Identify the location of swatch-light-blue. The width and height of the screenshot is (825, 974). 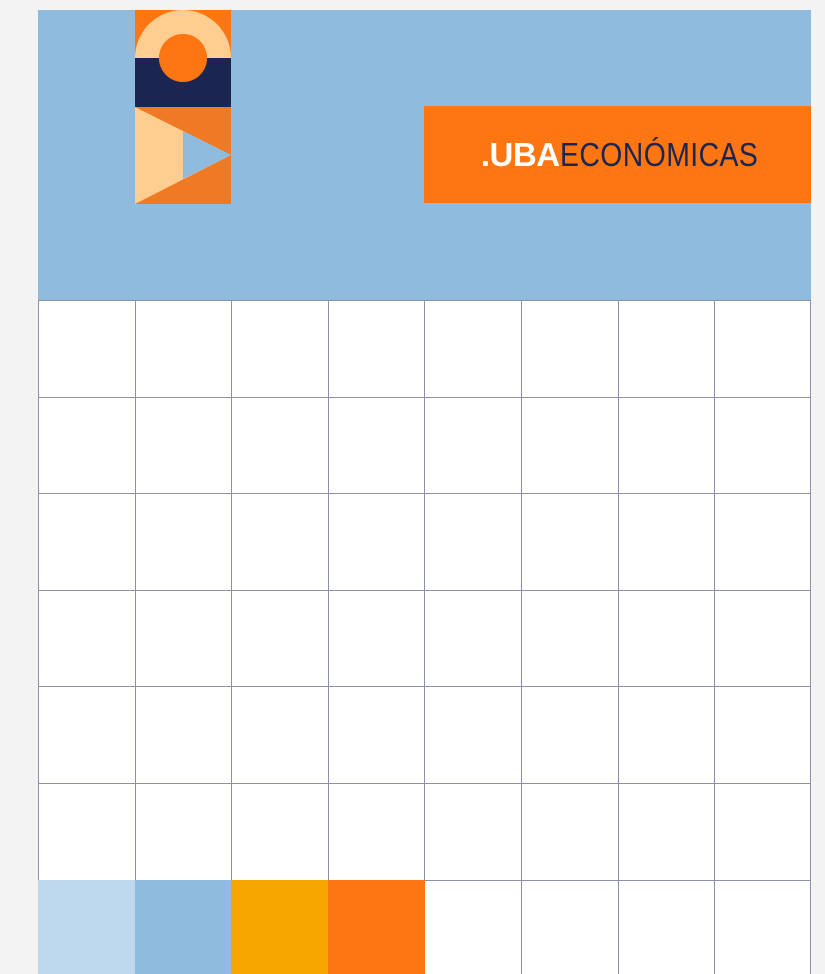
(86, 927).